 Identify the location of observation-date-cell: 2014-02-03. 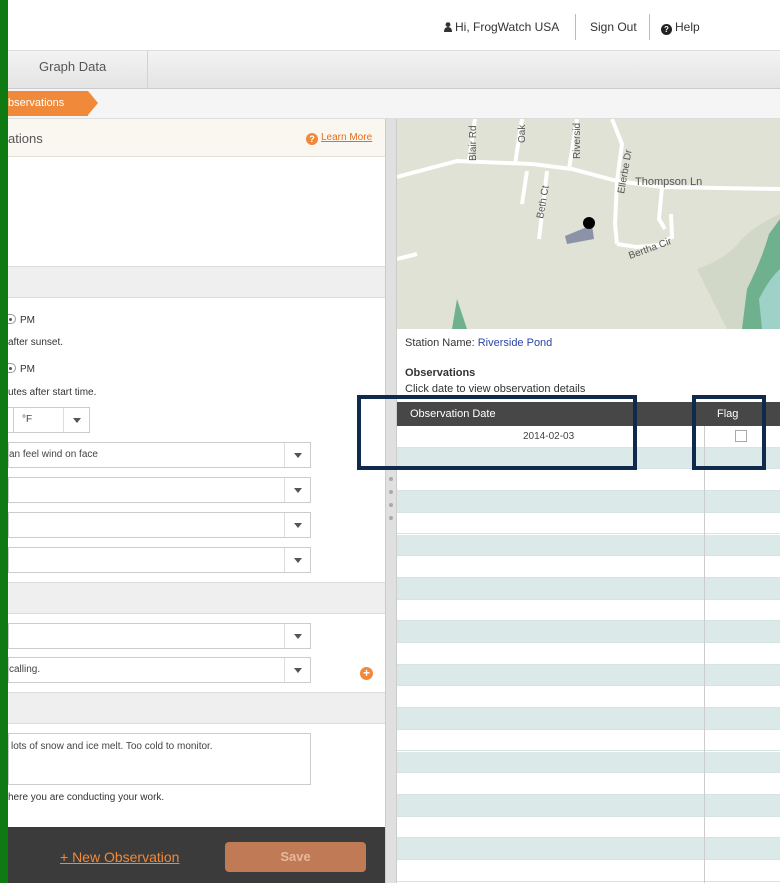
(548, 436).